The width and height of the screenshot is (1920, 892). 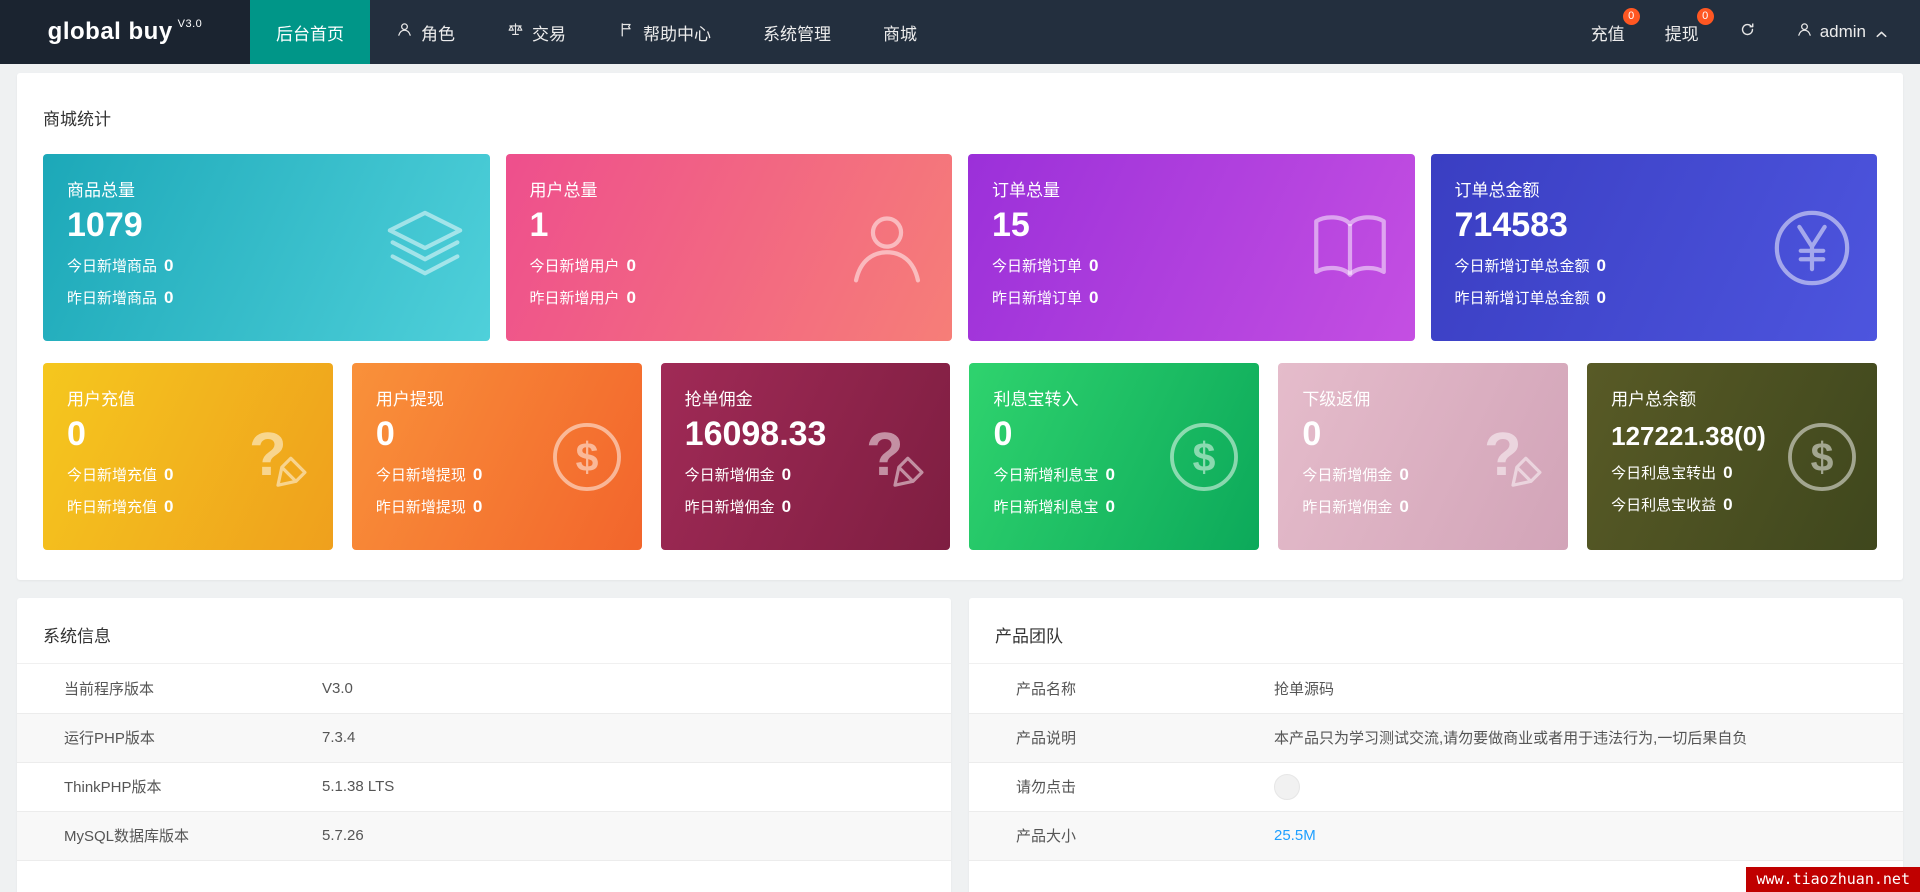 I want to click on info-row: 产品大小 25.5M, so click(x=1436, y=835).